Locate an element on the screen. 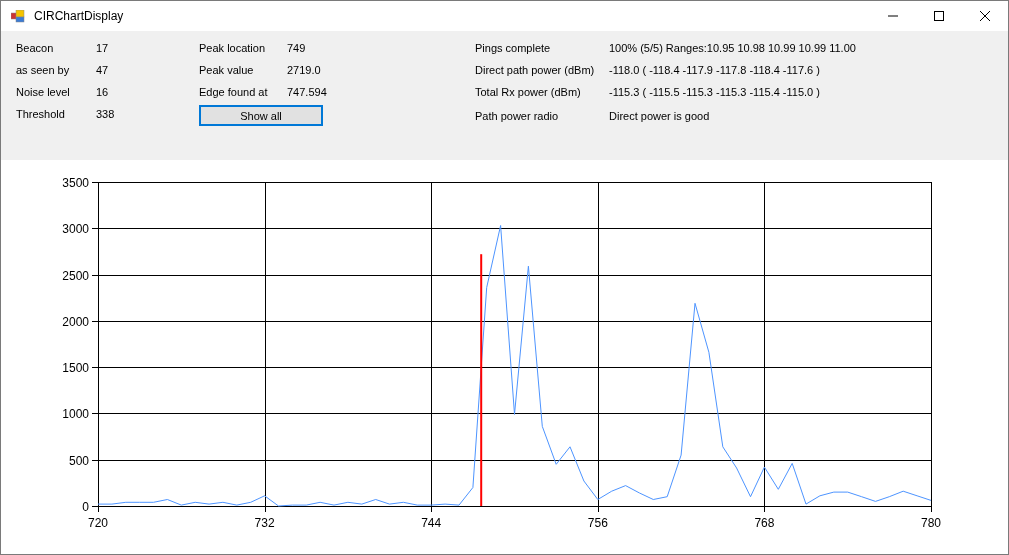 The image size is (1009, 555). axis-tick-label: 756 is located at coordinates (597, 523).